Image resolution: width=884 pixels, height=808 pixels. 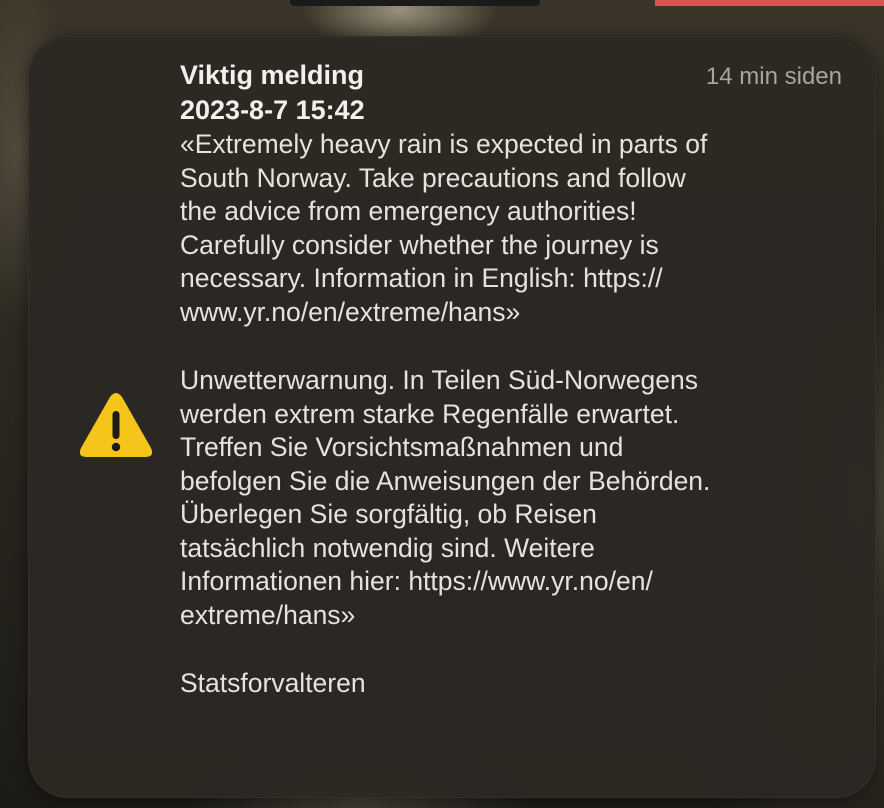 What do you see at coordinates (773, 76) in the screenshot?
I see `notification-time-ago: 14 min siden` at bounding box center [773, 76].